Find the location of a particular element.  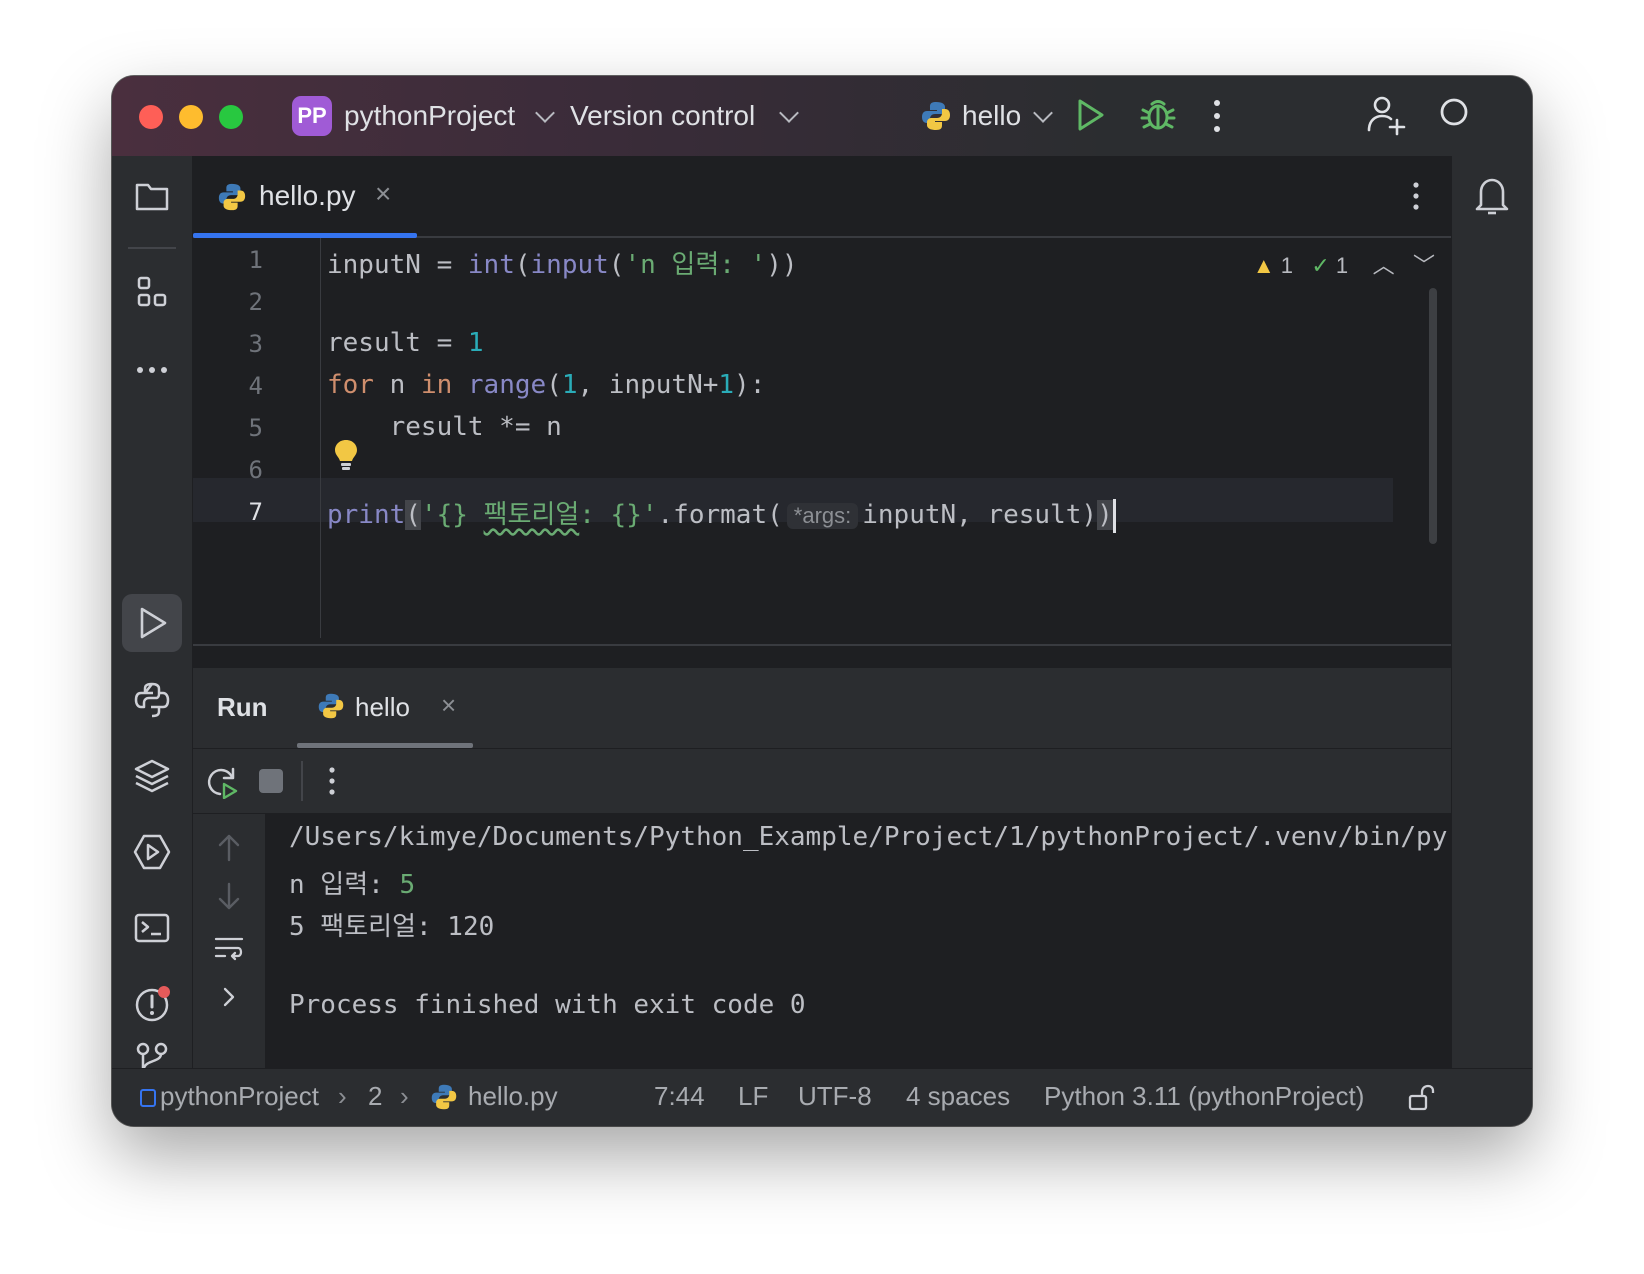

user-input: 5 is located at coordinates (407, 885).